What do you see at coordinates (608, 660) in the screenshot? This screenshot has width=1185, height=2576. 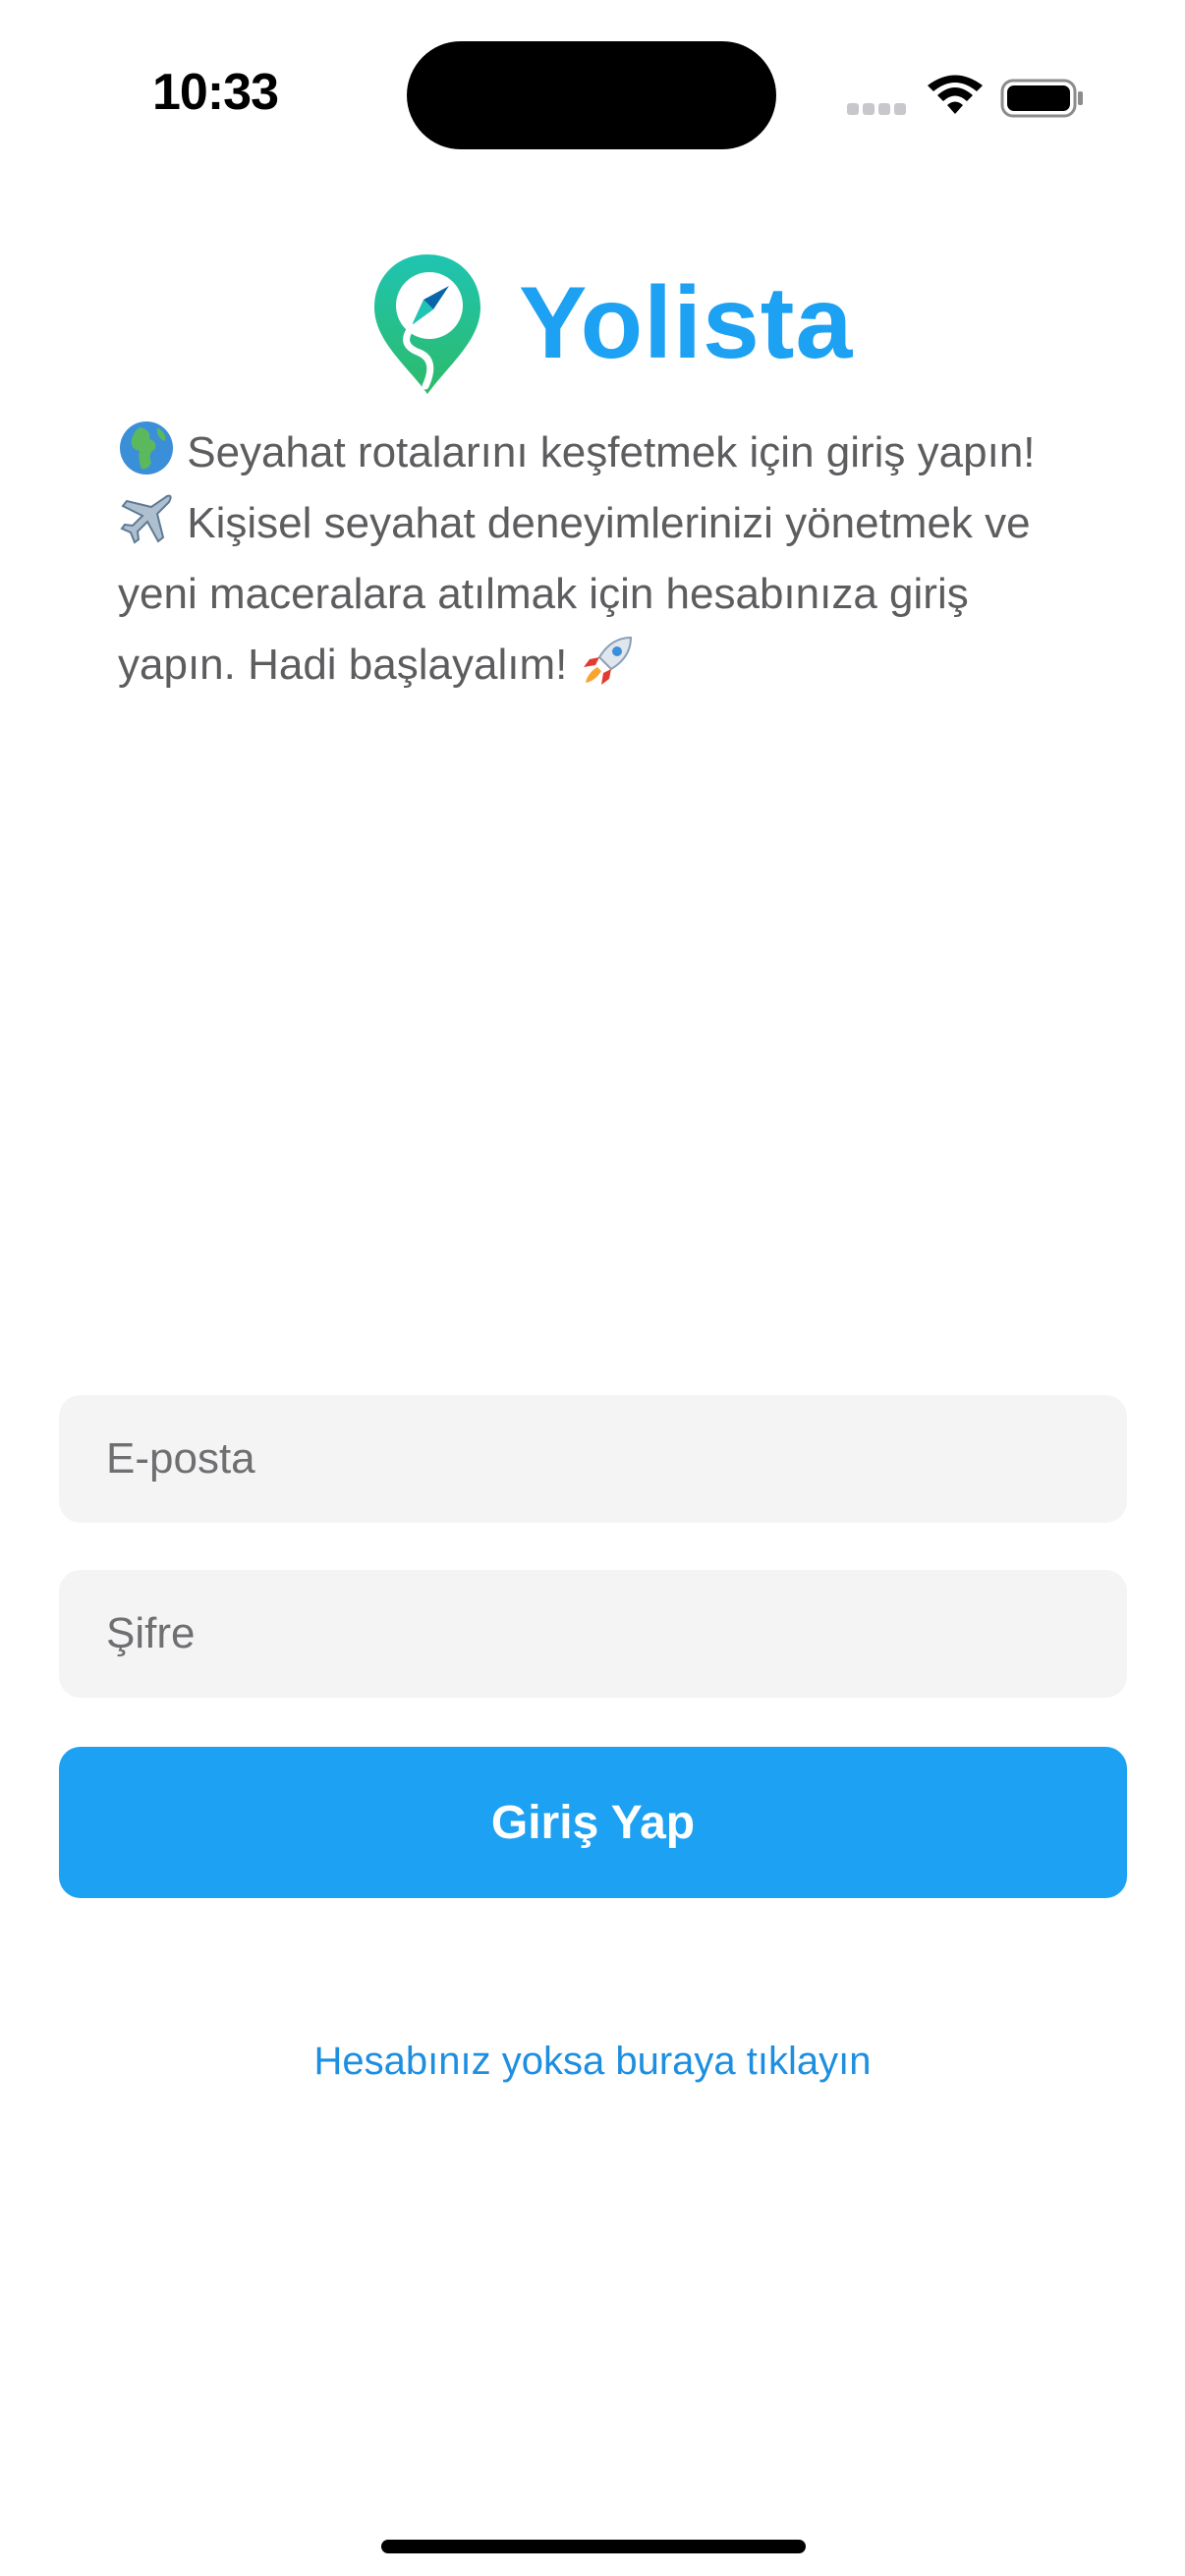 I see `rocket-icon` at bounding box center [608, 660].